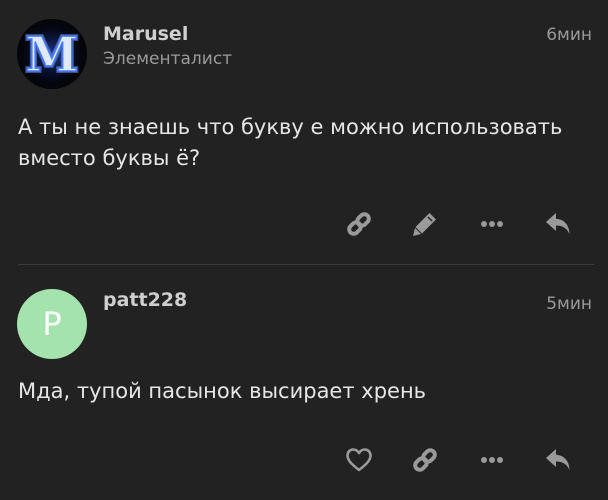 The height and width of the screenshot is (500, 608). I want to click on post-time: 5мин, so click(569, 304).